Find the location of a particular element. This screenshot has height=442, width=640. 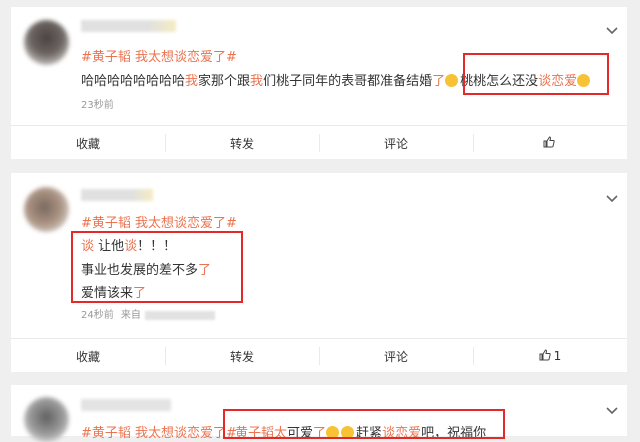

action-bar: 收藏 转发 评论 is located at coordinates (319, 142).